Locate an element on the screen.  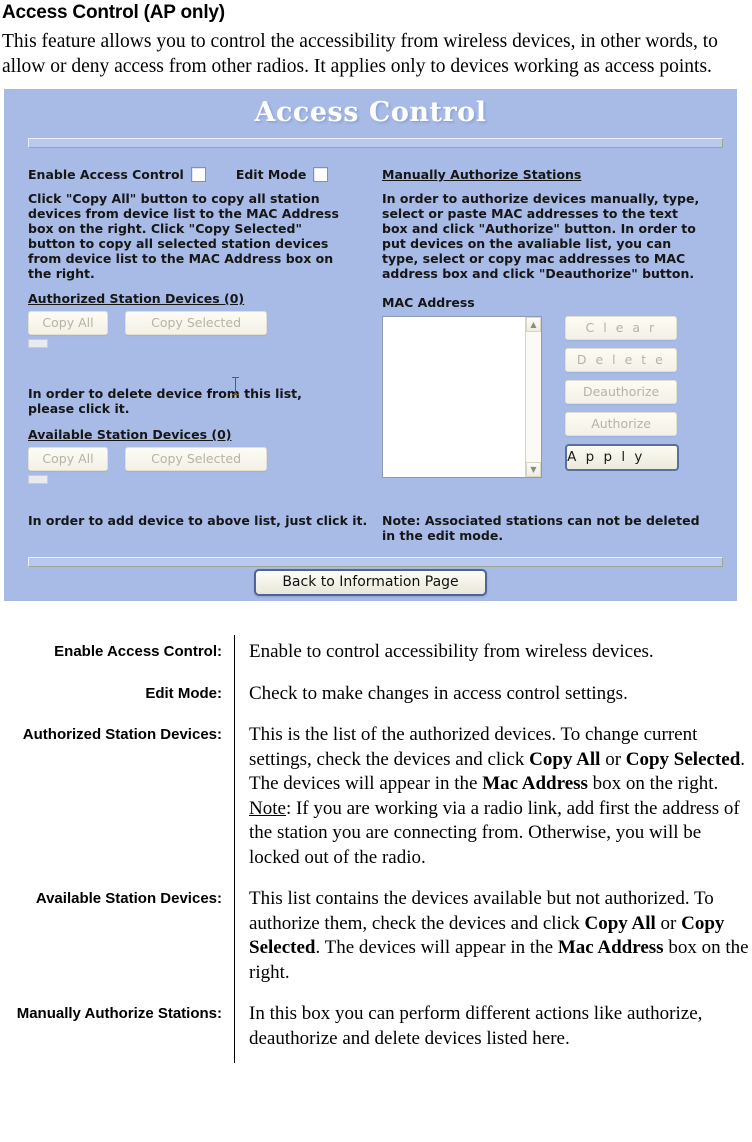
scroll-up-arrow-icon: ▲ is located at coordinates (533, 324).